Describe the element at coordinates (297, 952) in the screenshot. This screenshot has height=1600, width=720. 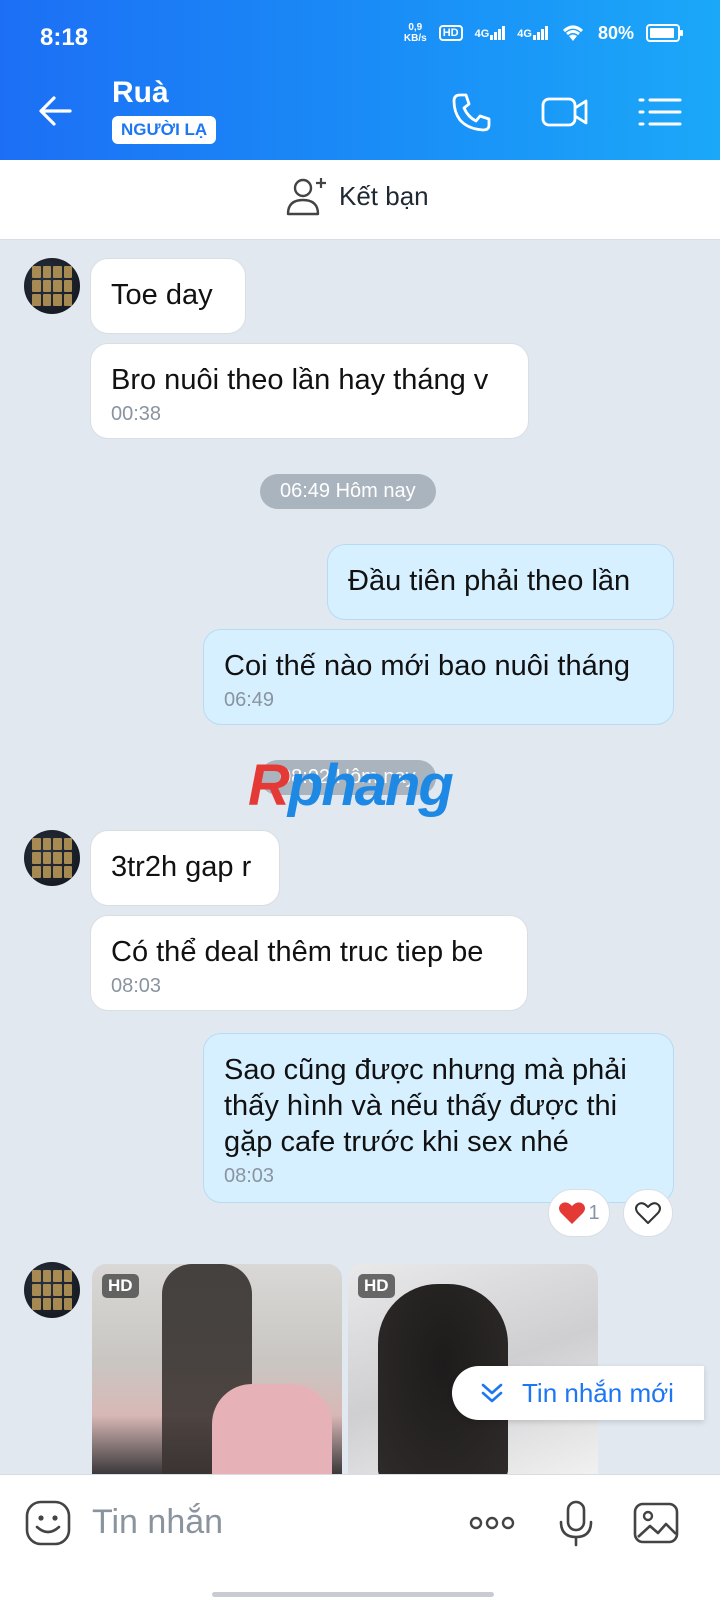
I see `message-text: Có thể deal thêm truc tiep be` at that location.